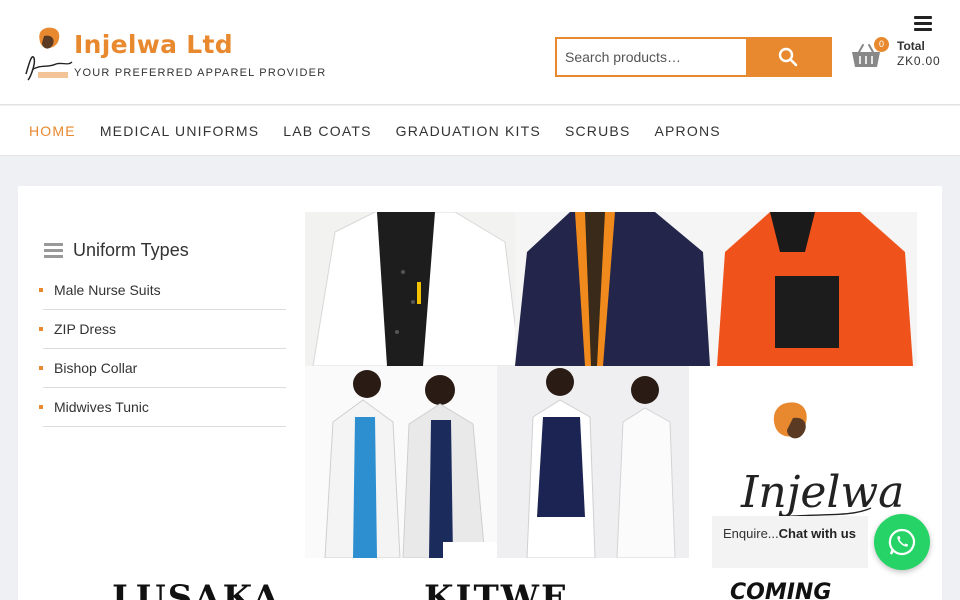  I want to click on cart-total-value: ZK0.00, so click(919, 61).